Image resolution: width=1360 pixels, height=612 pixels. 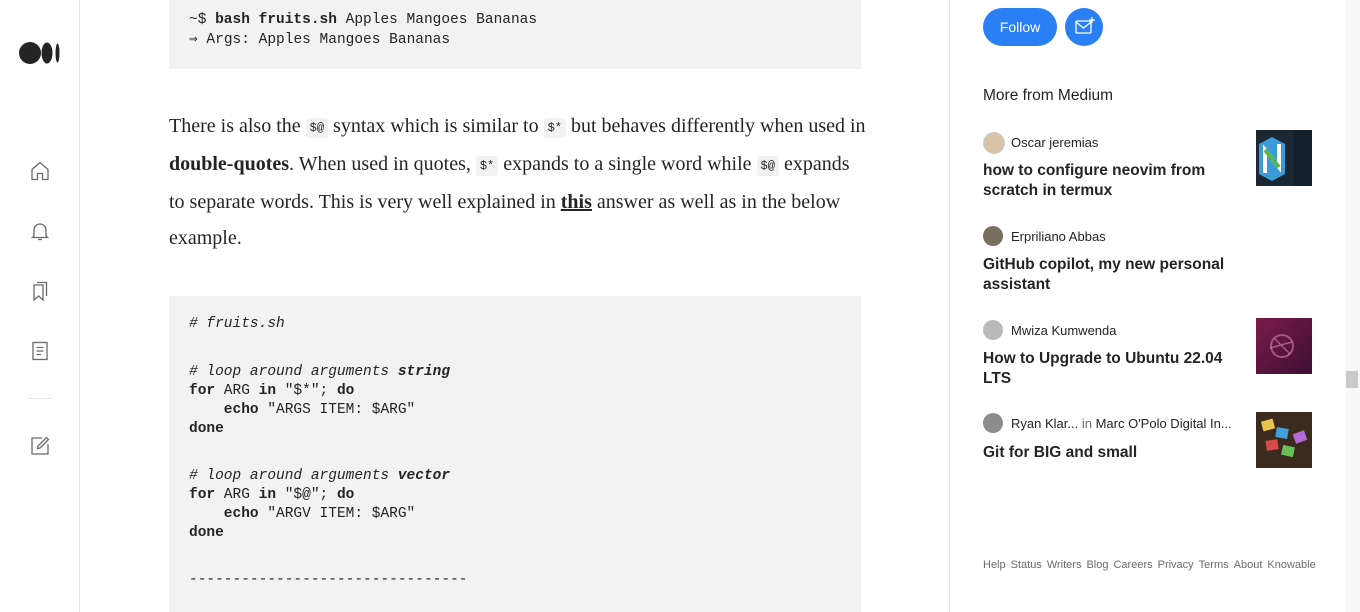 I want to click on code-comment: # loop around arguments vector, so click(x=319, y=476).